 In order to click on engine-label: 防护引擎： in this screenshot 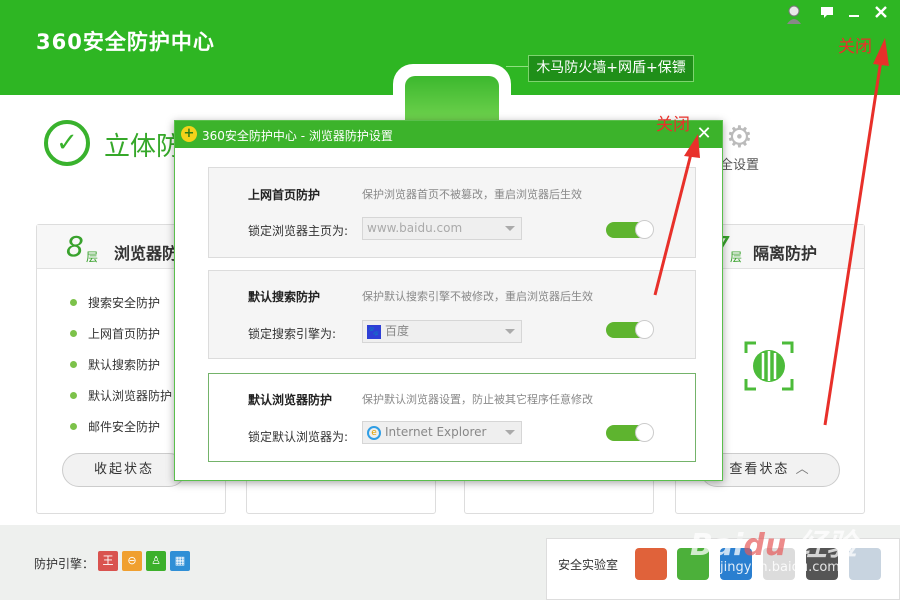, I will do `click(64, 564)`.